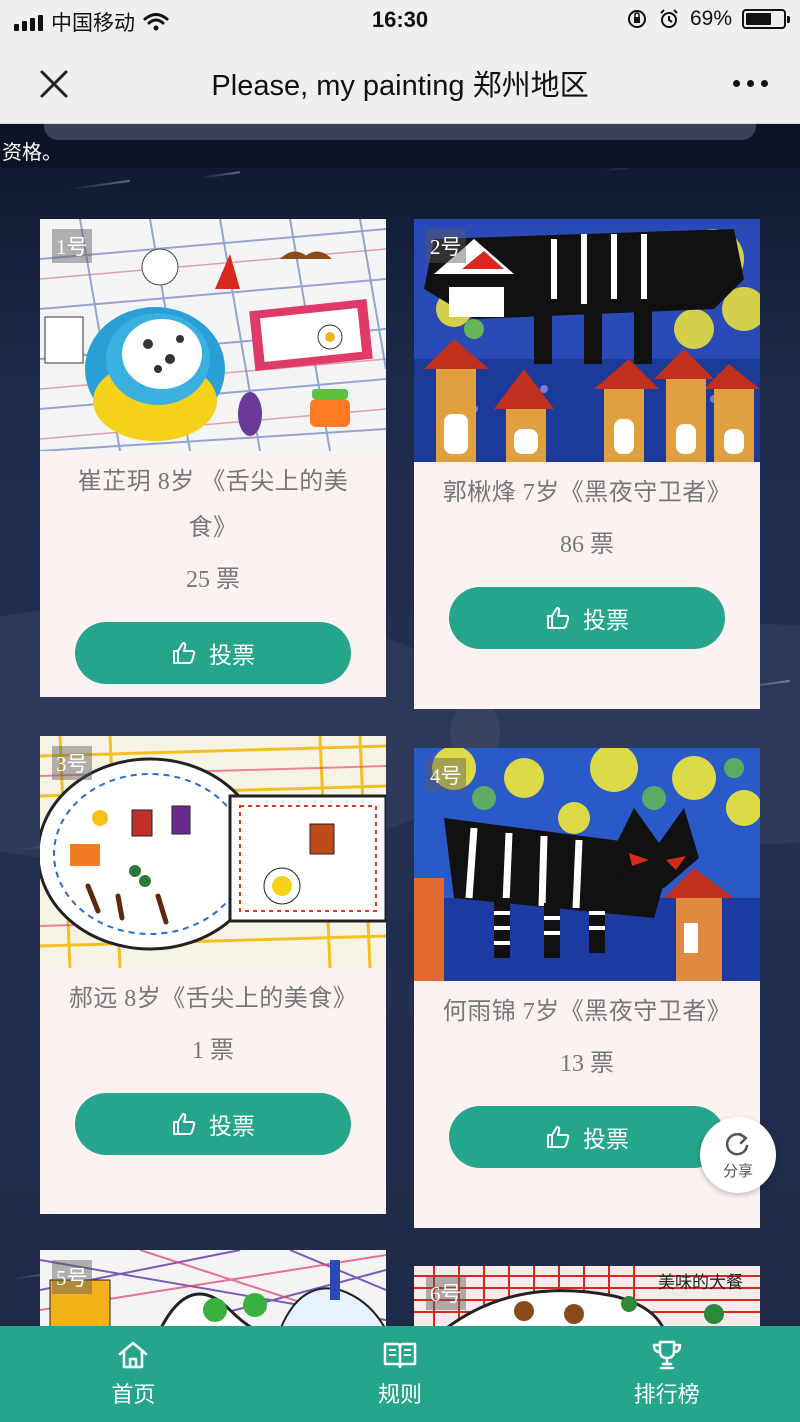 The height and width of the screenshot is (1422, 800). I want to click on entry-painting: 5号, so click(213, 1290).